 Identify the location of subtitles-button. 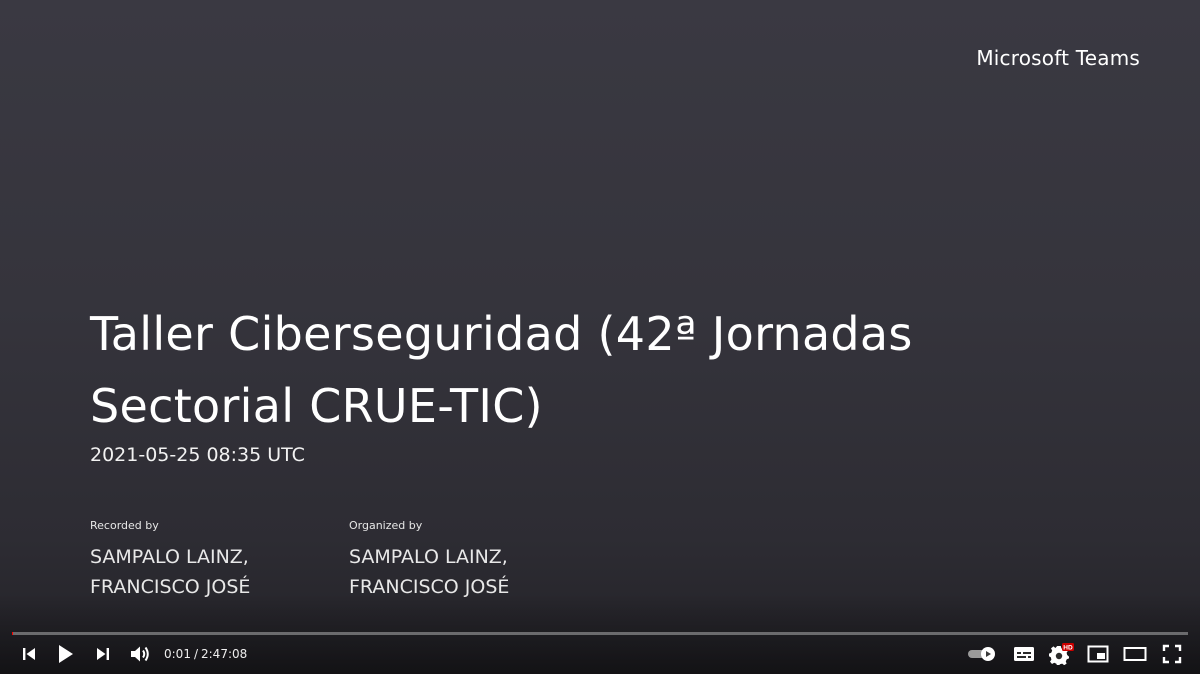
(1023, 654).